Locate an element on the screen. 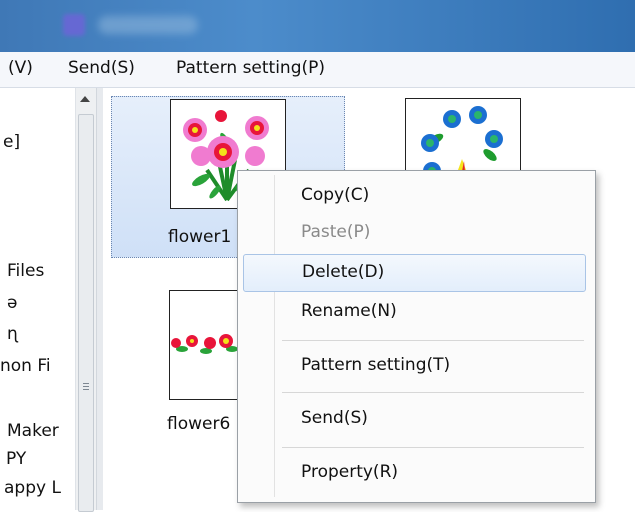 The width and height of the screenshot is (635, 512). menu-item-label: Send(S) is located at coordinates (334, 418).